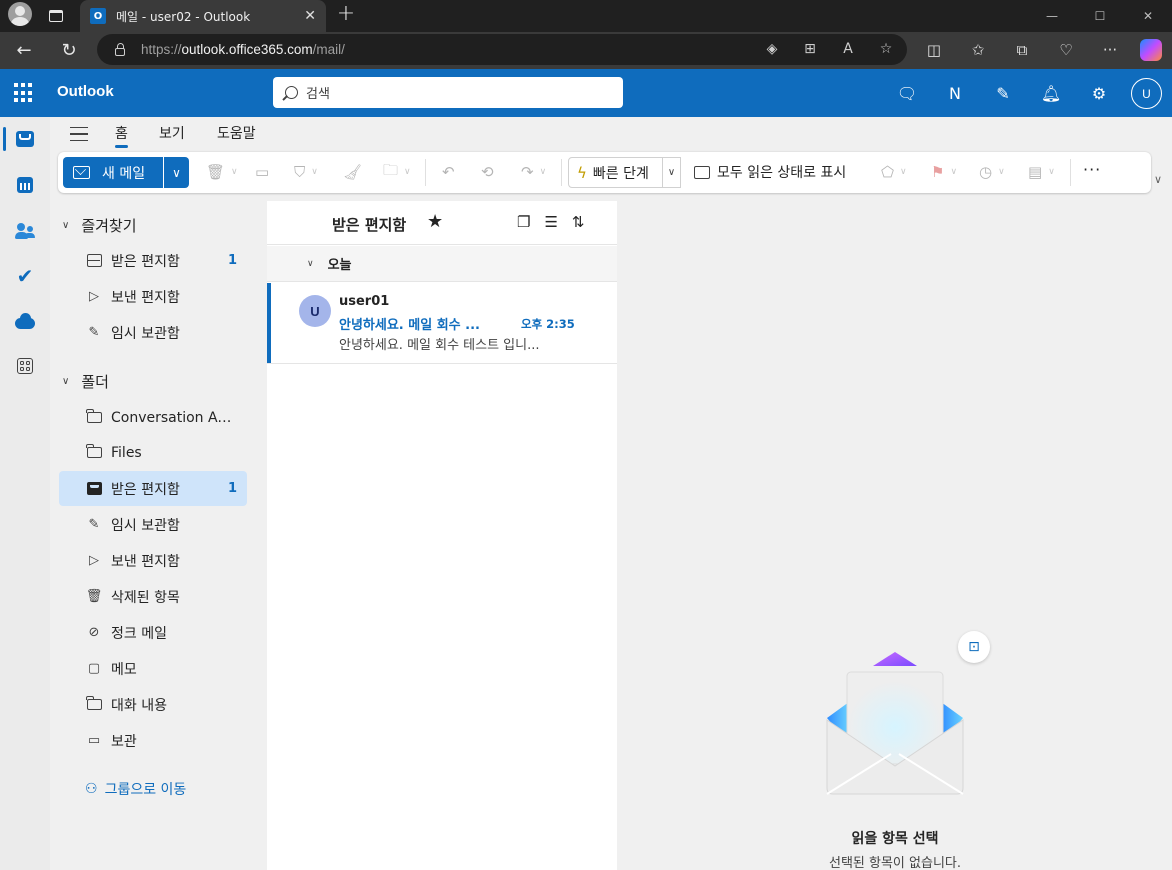 This screenshot has width=1172, height=870. Describe the element at coordinates (702, 172) in the screenshot. I see `envelope-open-icon` at that location.